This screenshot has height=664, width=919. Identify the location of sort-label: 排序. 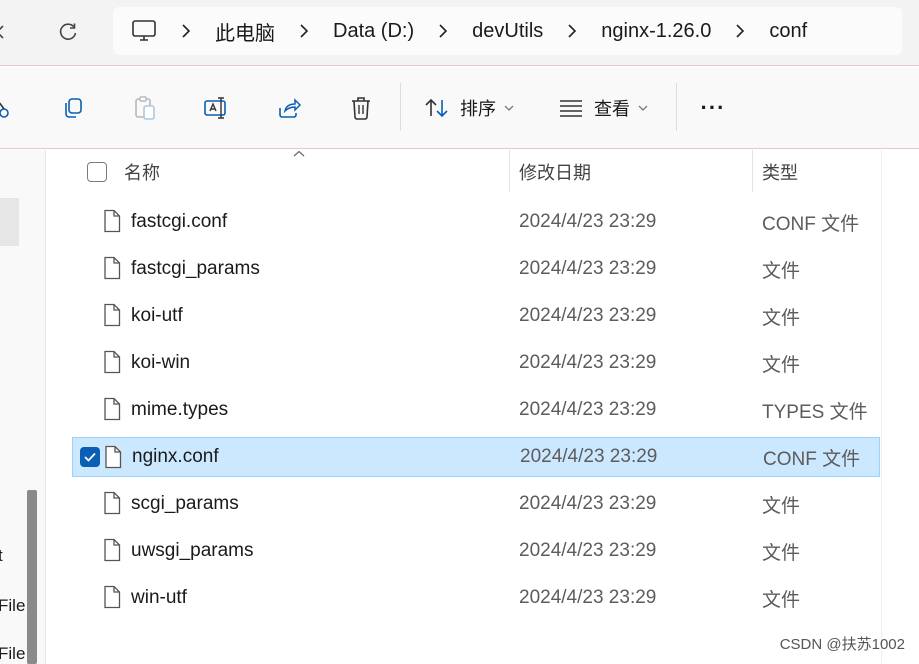
(478, 109).